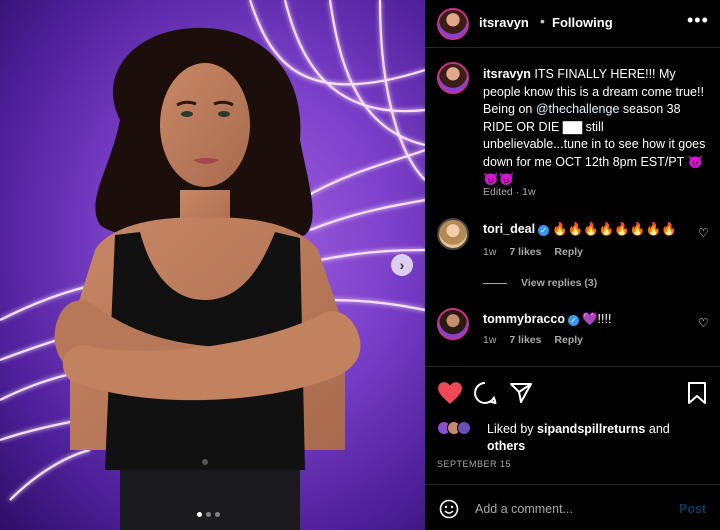 The height and width of the screenshot is (530, 720). I want to click on emoji-icon, so click(449, 509).